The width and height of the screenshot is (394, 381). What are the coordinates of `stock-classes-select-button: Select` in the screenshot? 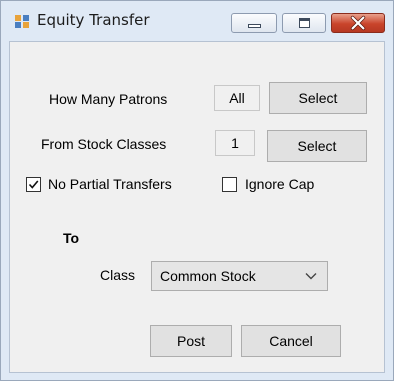 It's located at (317, 146).